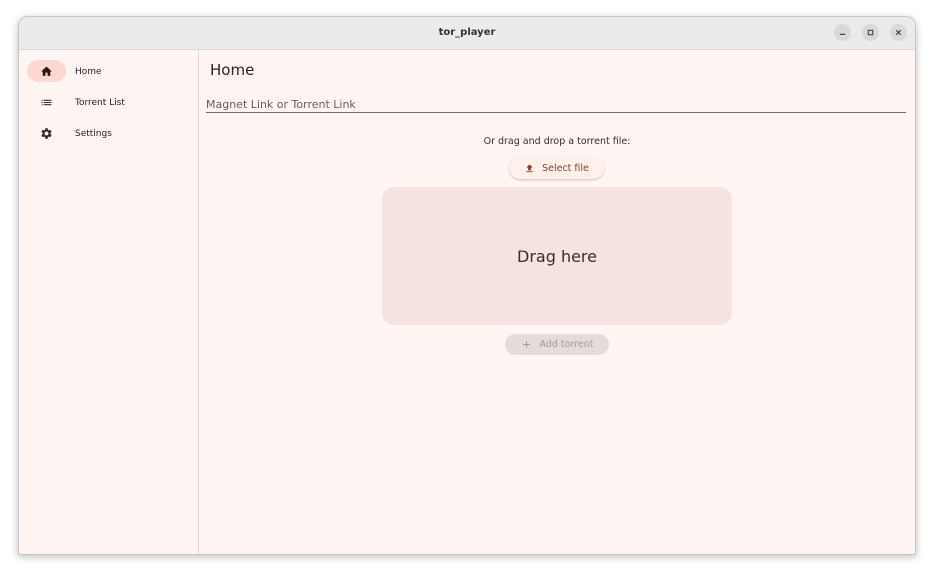 The width and height of the screenshot is (932, 573). Describe the element at coordinates (529, 167) in the screenshot. I see `upload-icon` at that location.